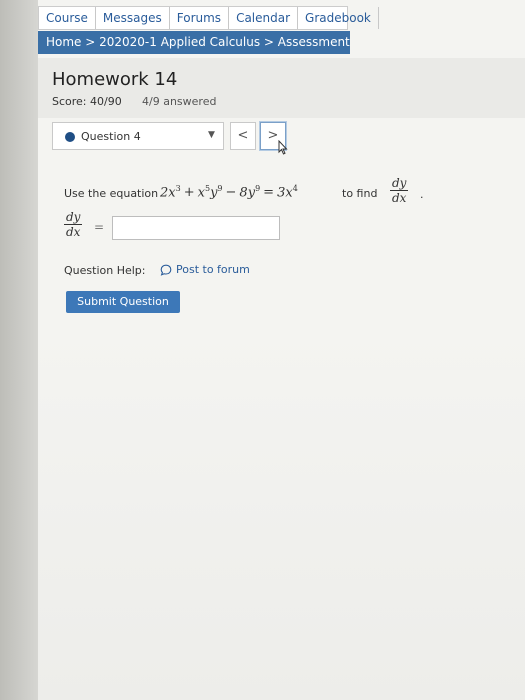  I want to click on mouse-pointer-icon, so click(283, 147).